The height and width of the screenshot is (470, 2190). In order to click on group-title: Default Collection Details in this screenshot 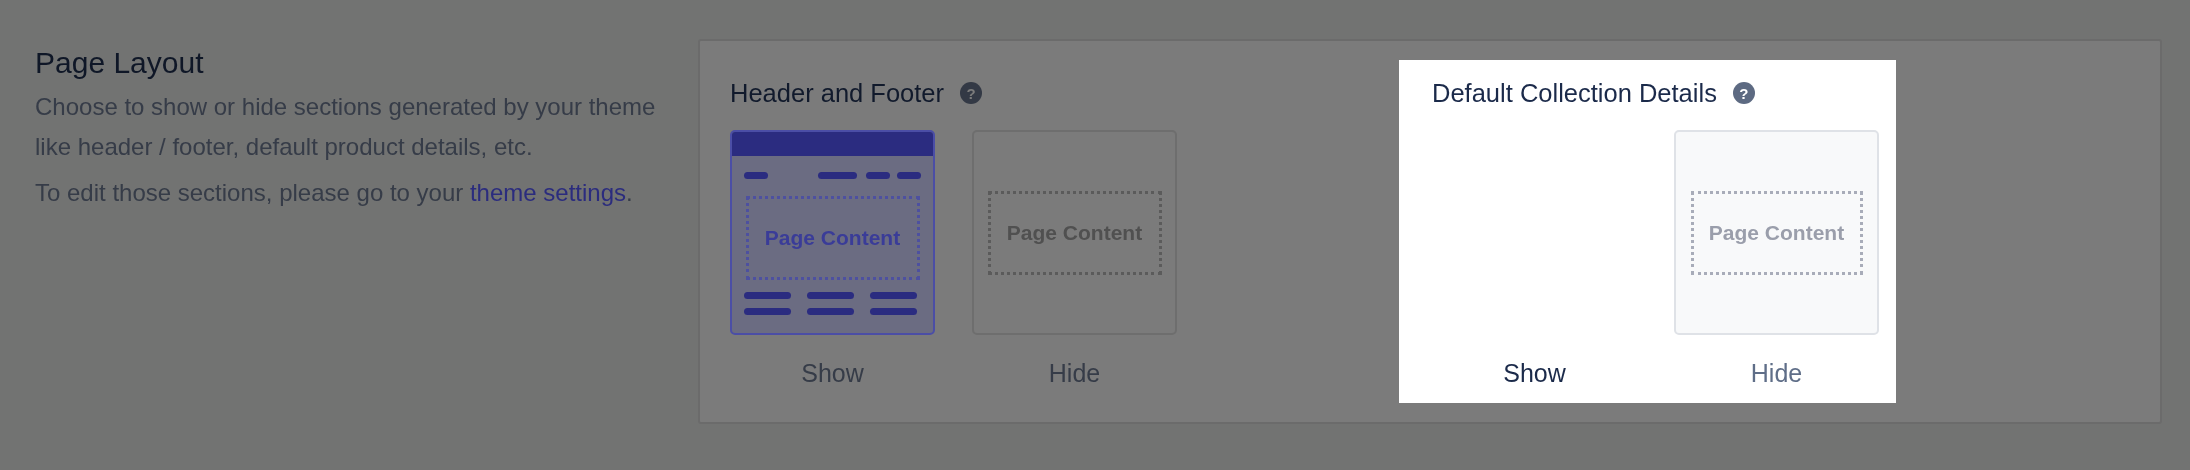, I will do `click(1574, 93)`.